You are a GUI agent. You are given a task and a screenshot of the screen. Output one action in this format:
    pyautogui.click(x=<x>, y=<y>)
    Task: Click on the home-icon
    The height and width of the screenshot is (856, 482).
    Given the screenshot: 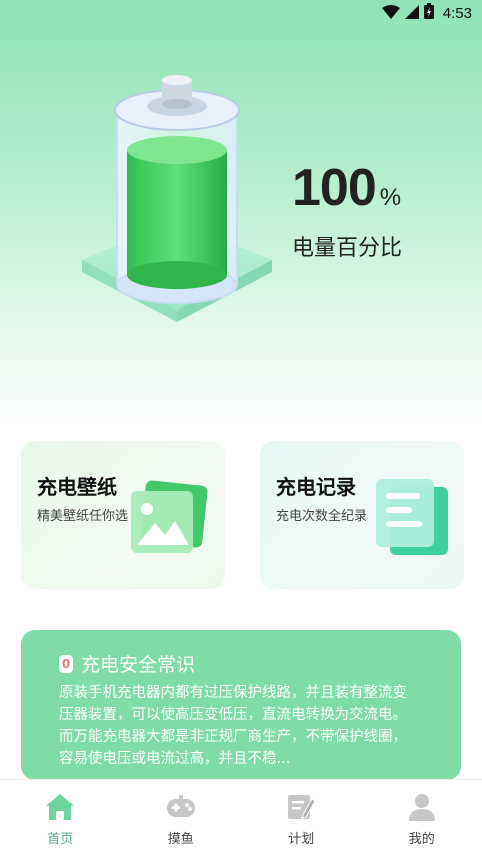 What is the action you would take?
    pyautogui.click(x=60, y=807)
    